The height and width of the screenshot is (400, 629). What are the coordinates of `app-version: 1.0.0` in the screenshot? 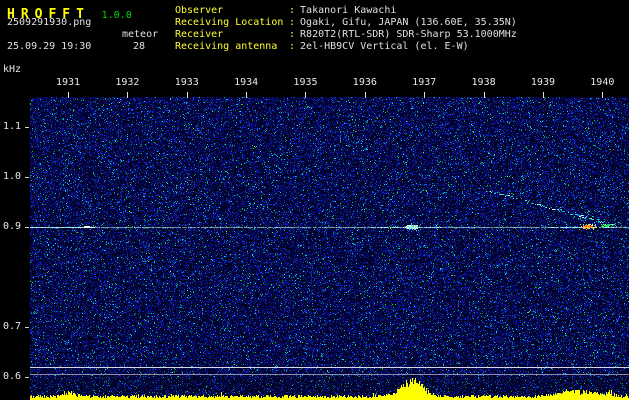 It's located at (116, 15).